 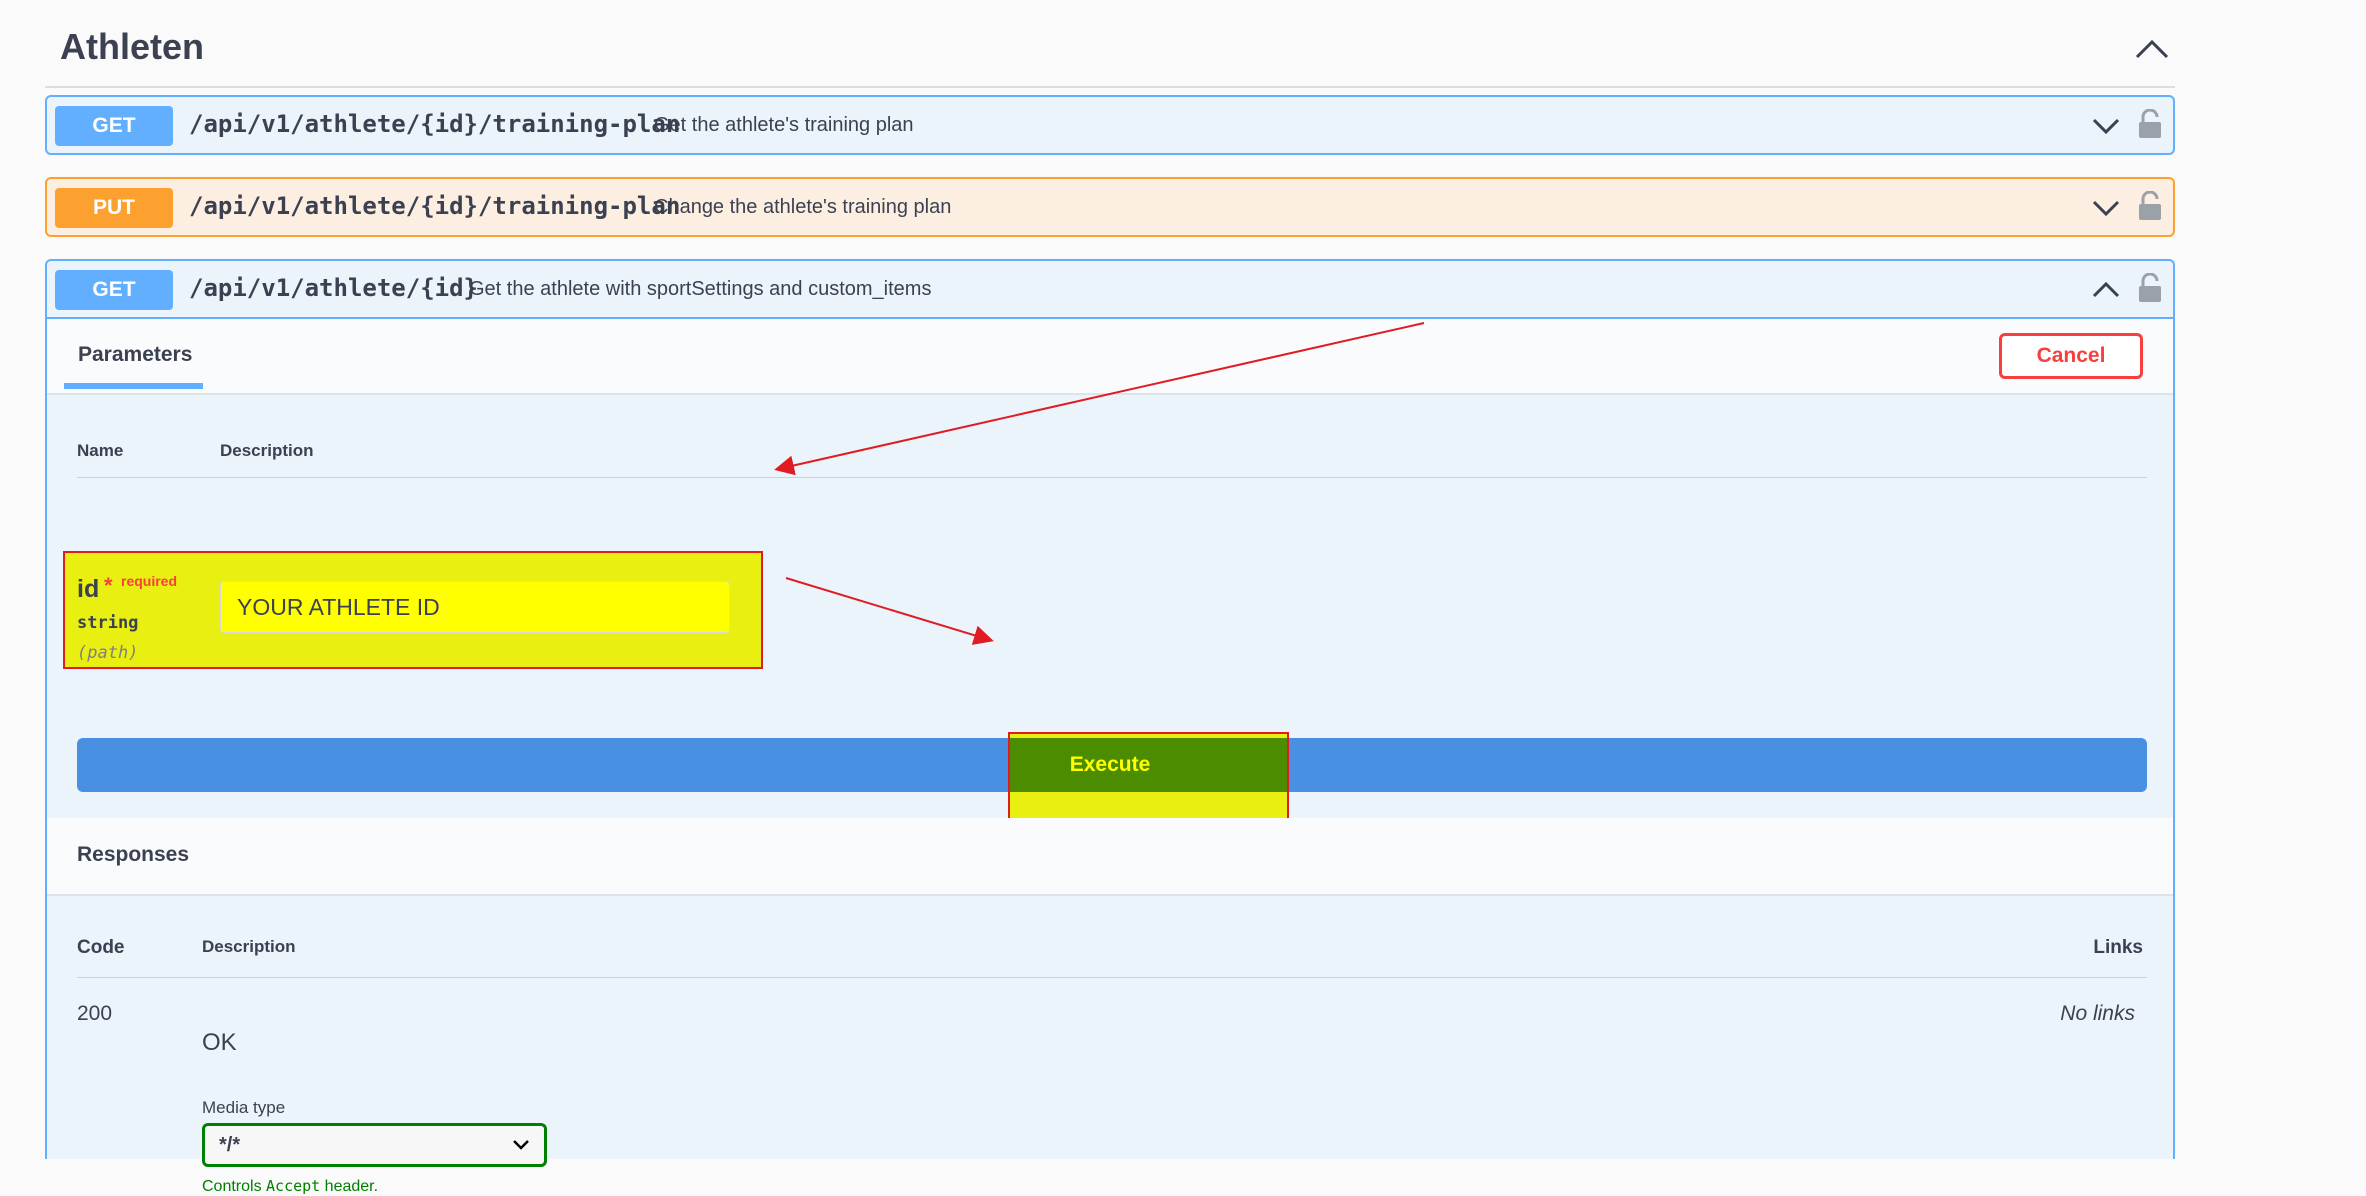 What do you see at coordinates (133, 854) in the screenshot?
I see `responses-title: Responses` at bounding box center [133, 854].